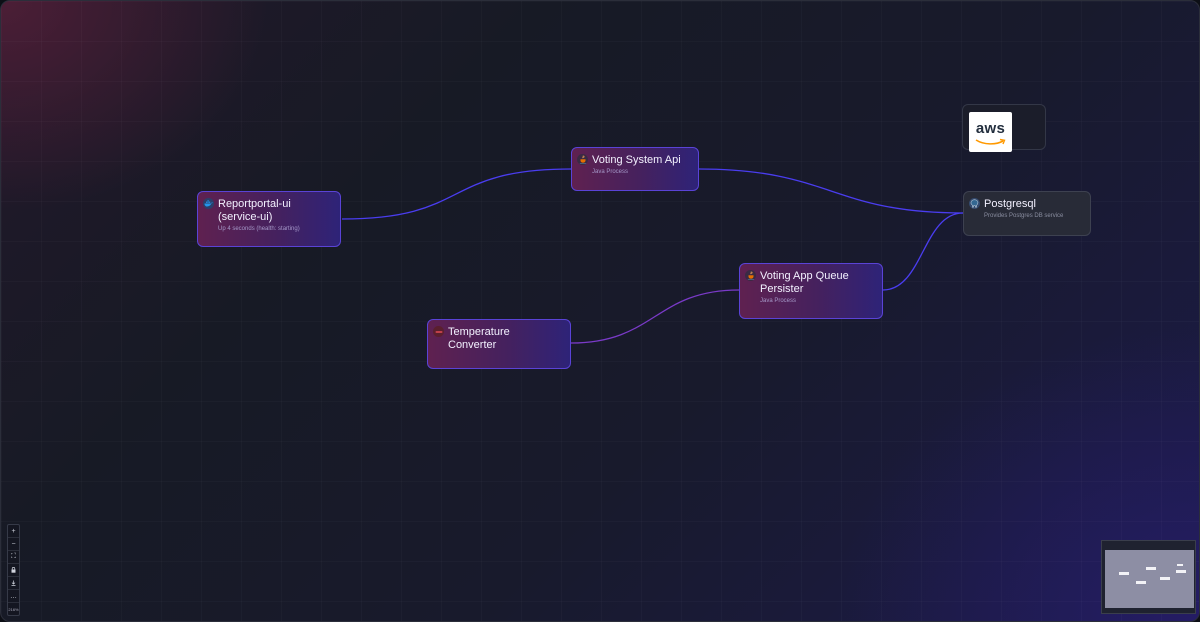 This screenshot has height=622, width=1200. I want to click on fit-view-button: ⛶, so click(13, 557).